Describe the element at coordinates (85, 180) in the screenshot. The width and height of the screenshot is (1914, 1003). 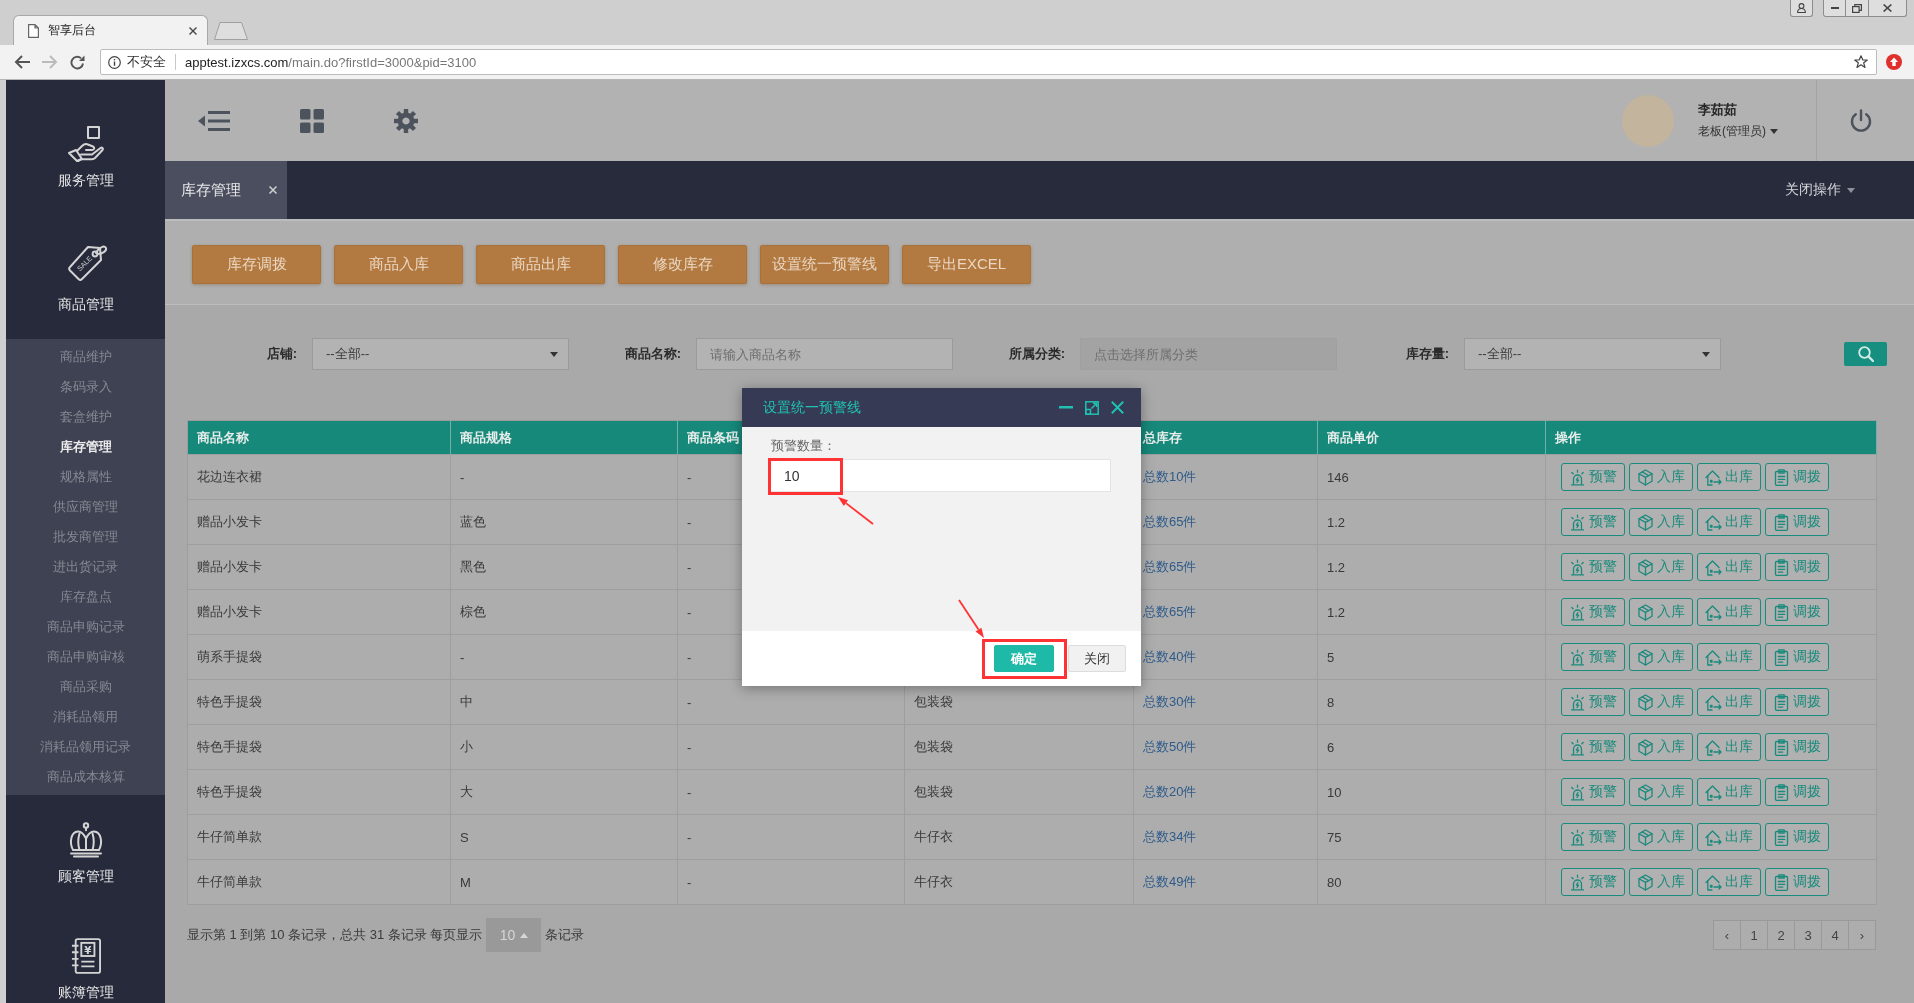
I see `sidebar-menu-item: 服务管理` at that location.